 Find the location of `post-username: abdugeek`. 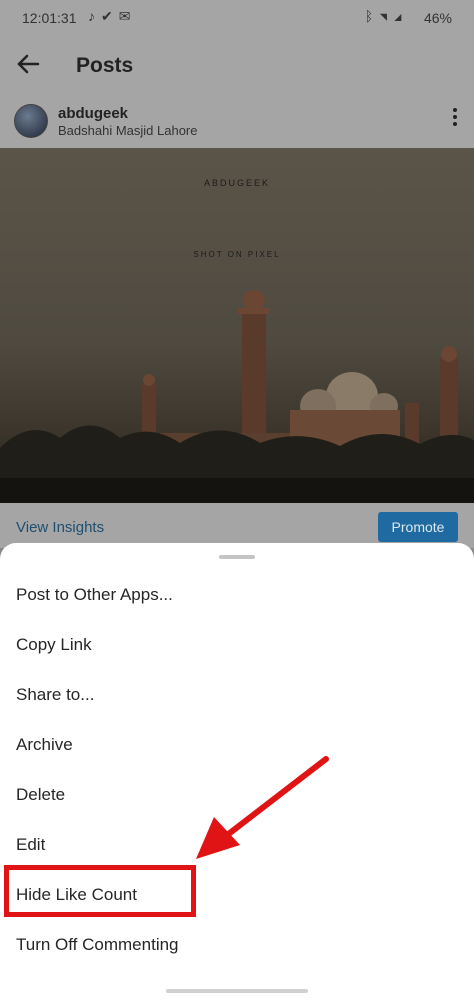

post-username: abdugeek is located at coordinates (93, 113).